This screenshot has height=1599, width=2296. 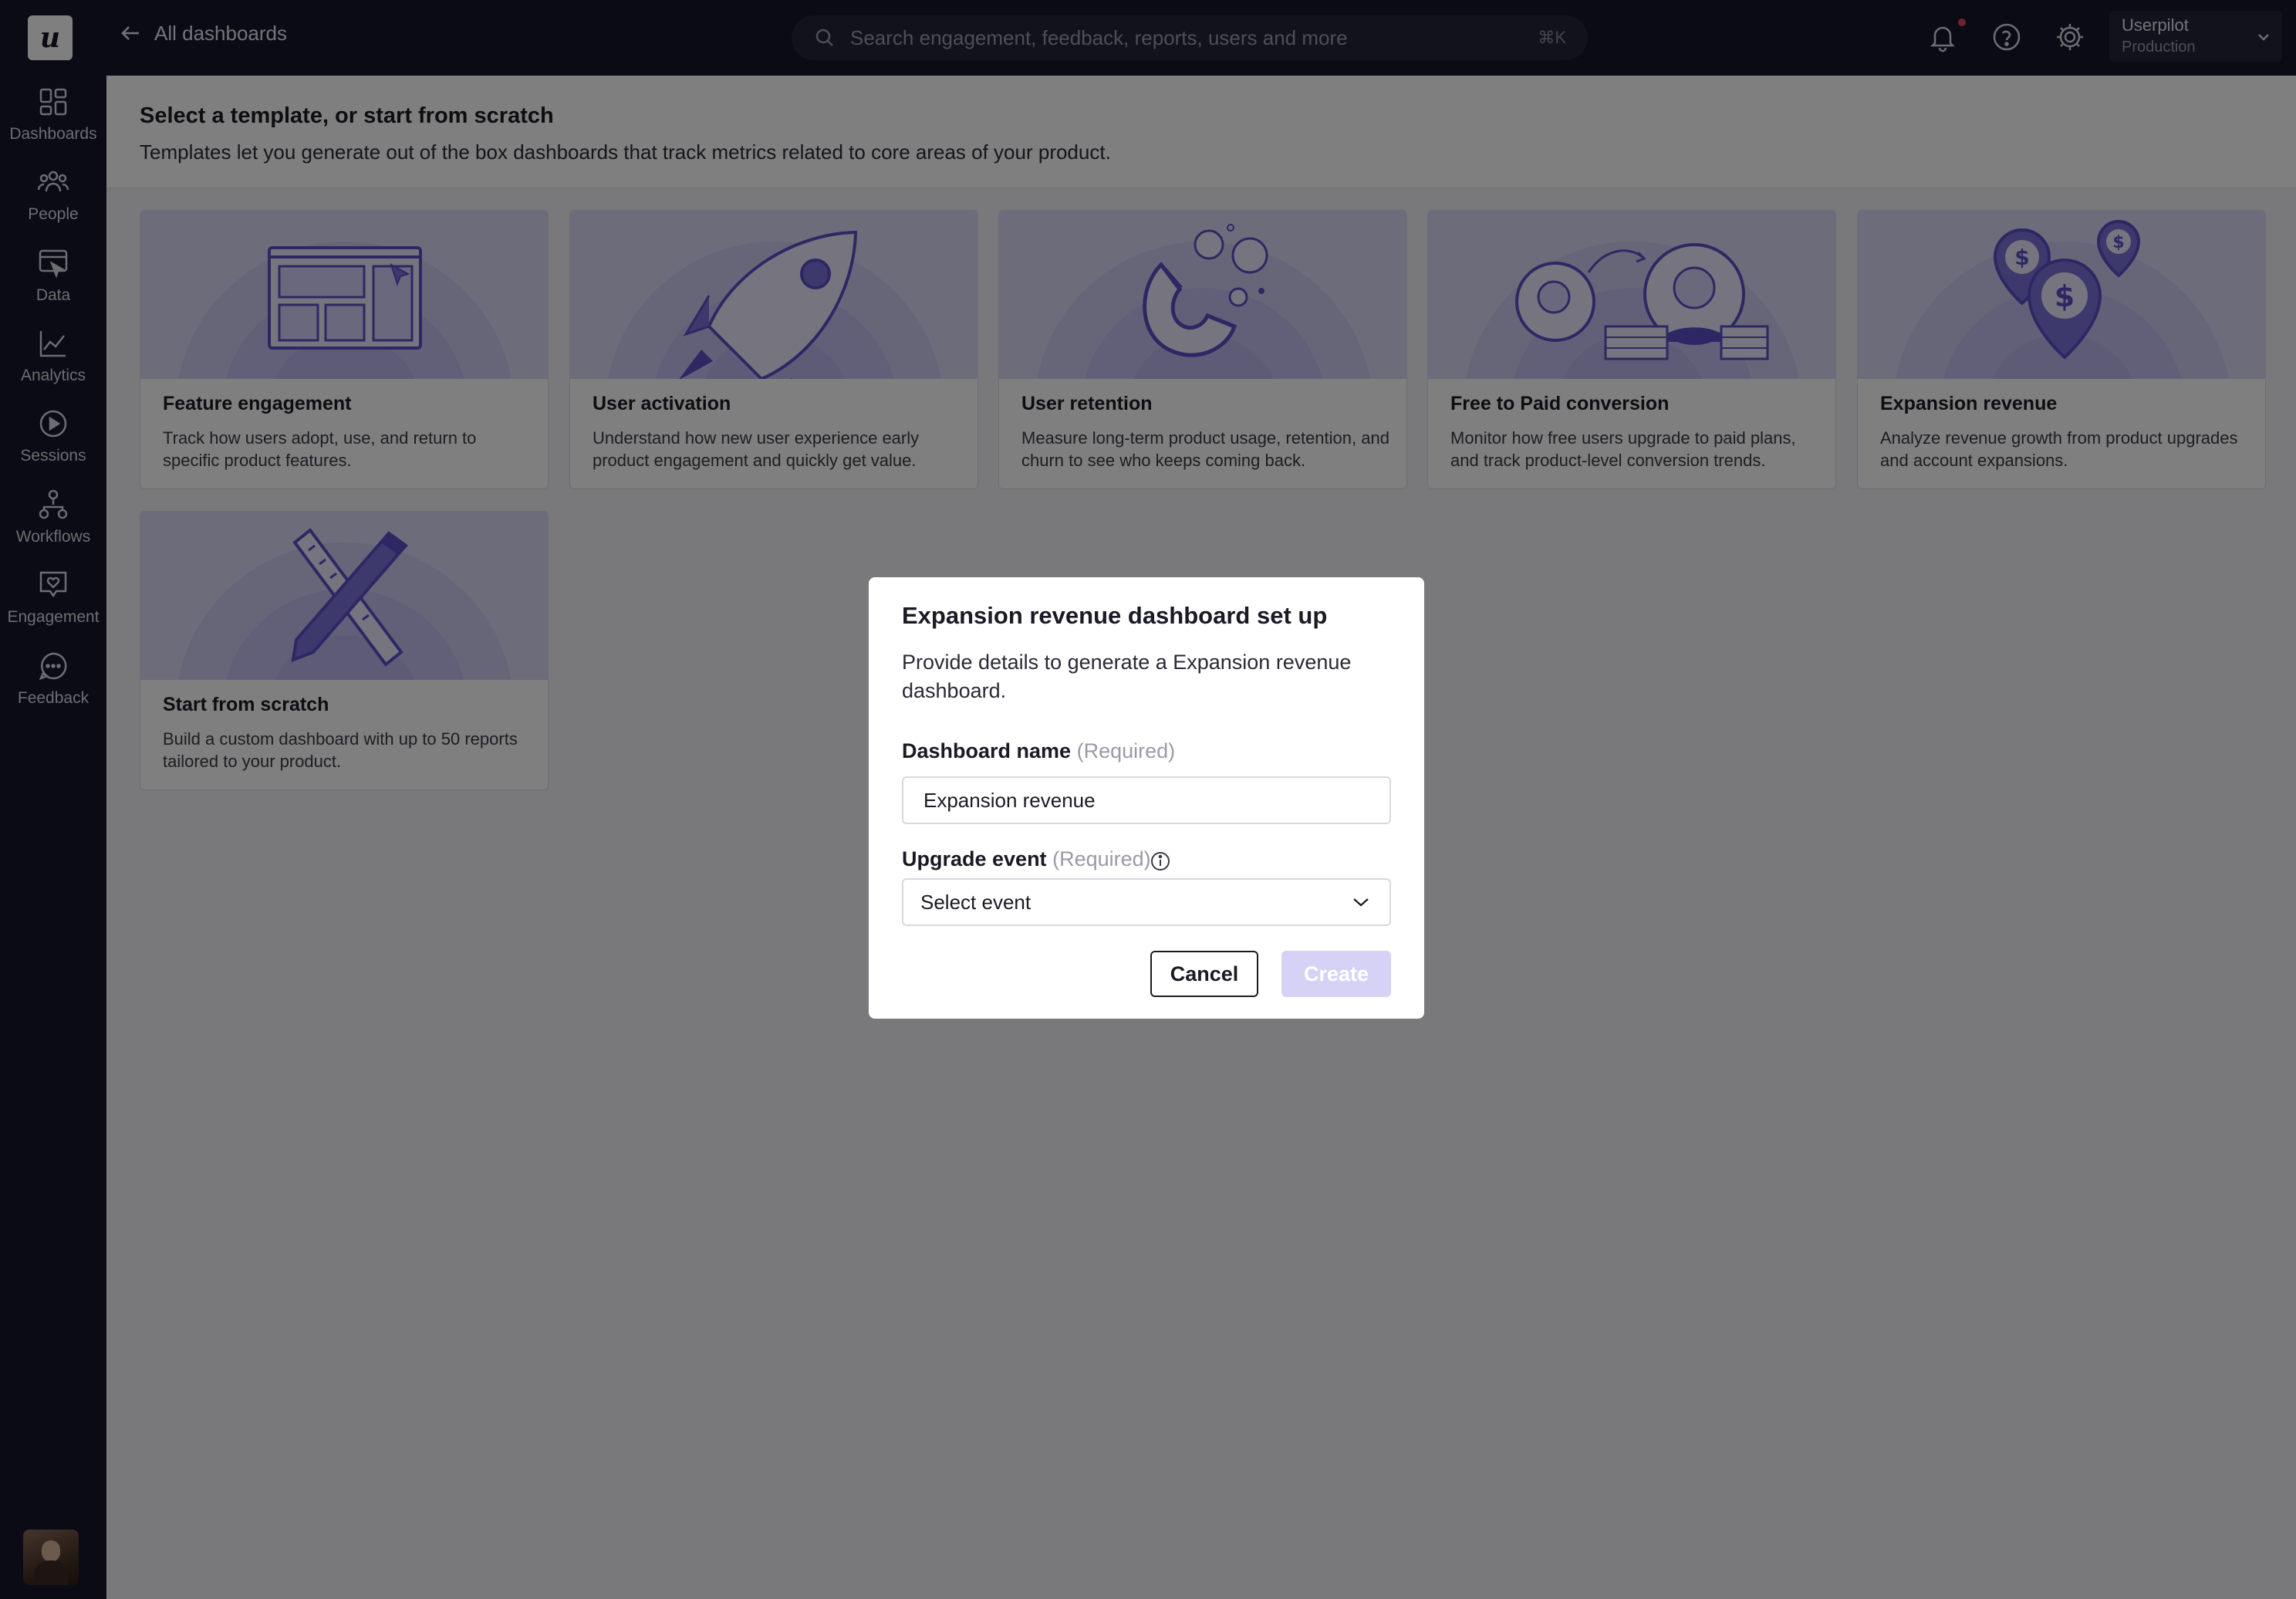 What do you see at coordinates (987, 750) in the screenshot?
I see `dashboard-name-label-text: Dashboard name` at bounding box center [987, 750].